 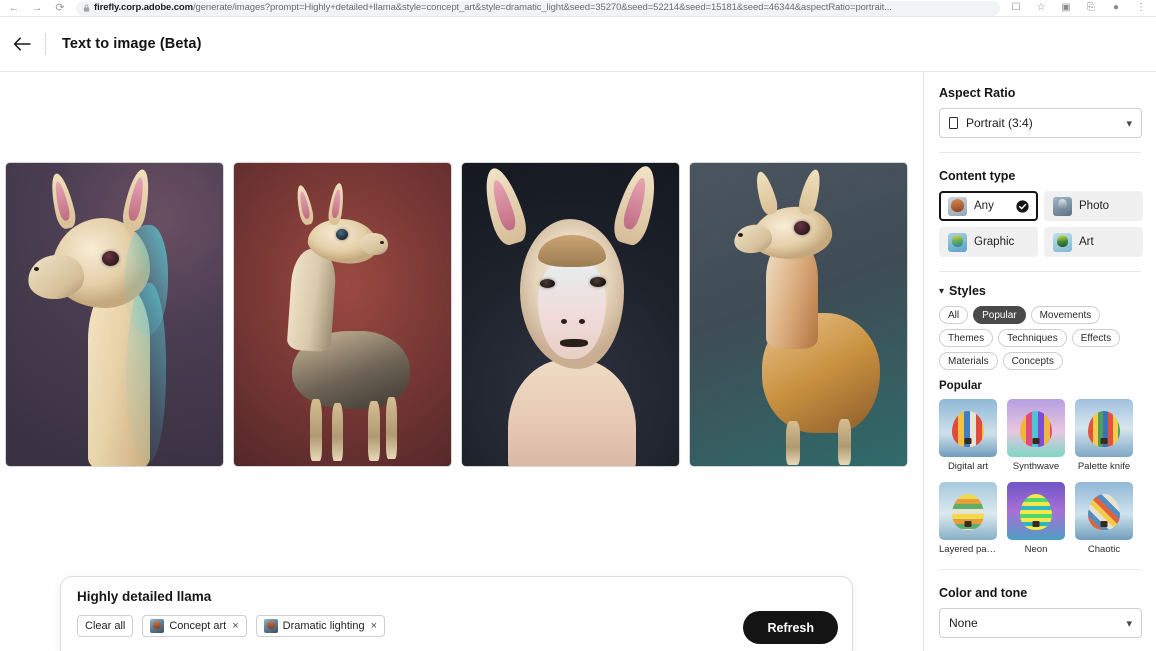 I want to click on style-synthwave: Synthwave, so click(x=1036, y=435).